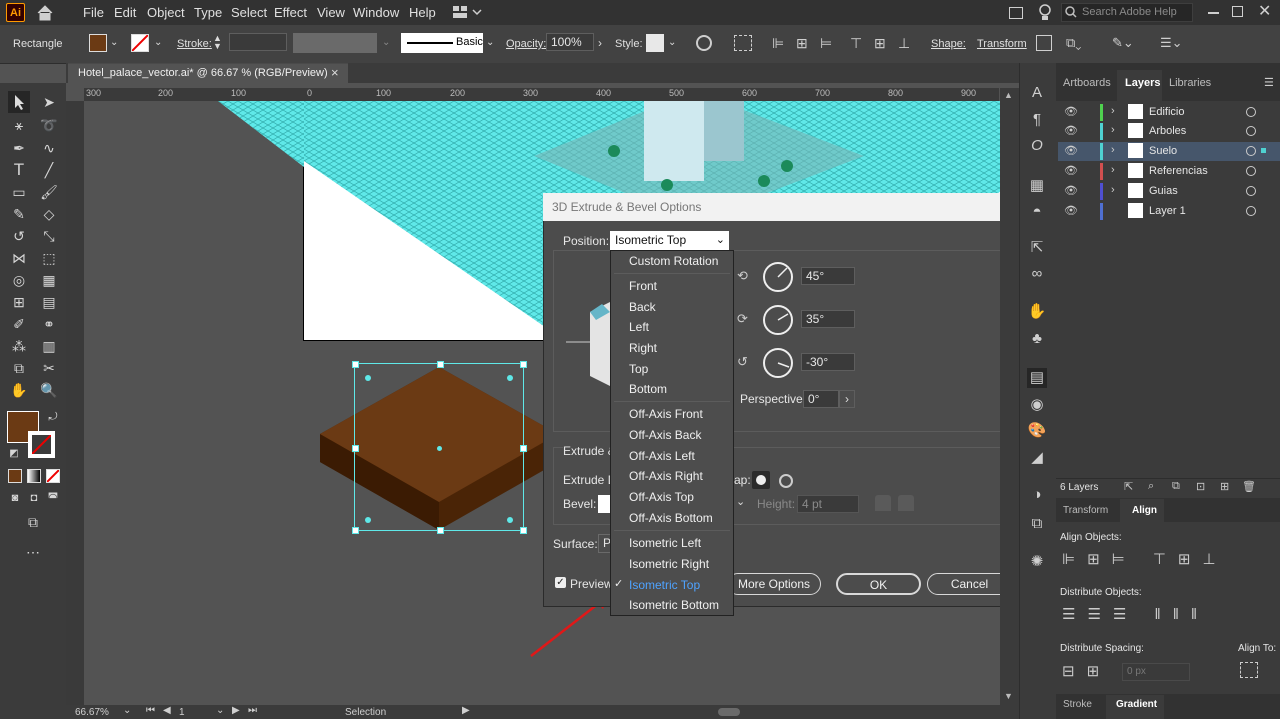  Describe the element at coordinates (1037, 120) in the screenshot. I see `paragraph-panel-icon: ¶` at that location.